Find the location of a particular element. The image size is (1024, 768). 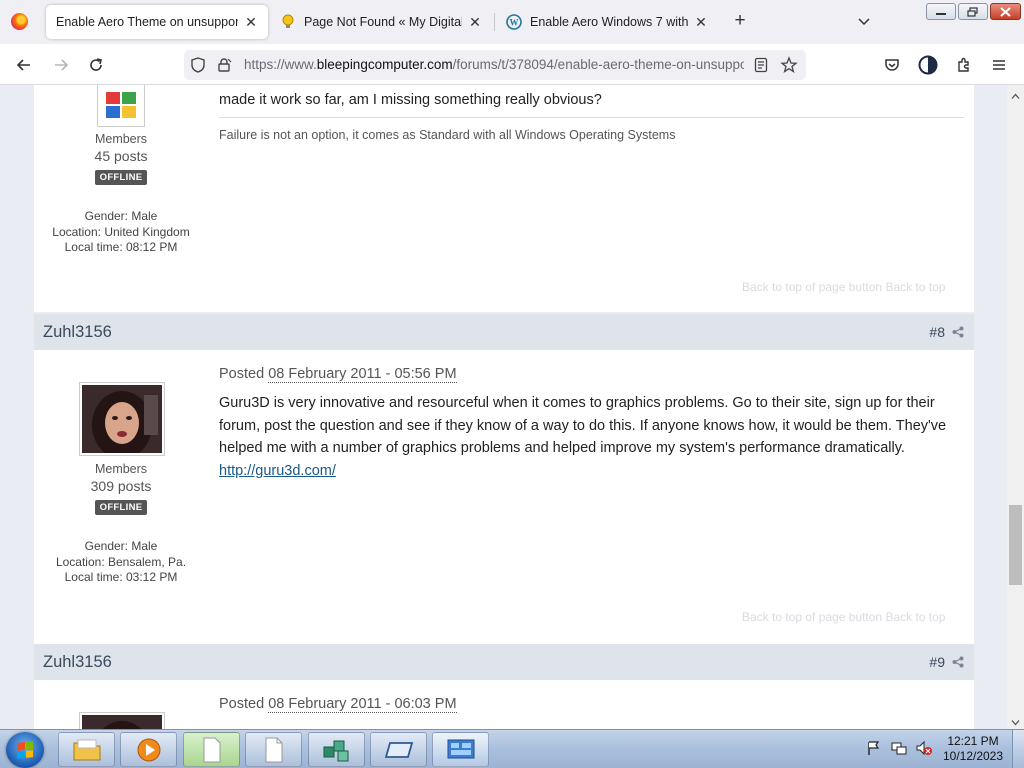

scrollbar-thumb is located at coordinates (1015, 545).